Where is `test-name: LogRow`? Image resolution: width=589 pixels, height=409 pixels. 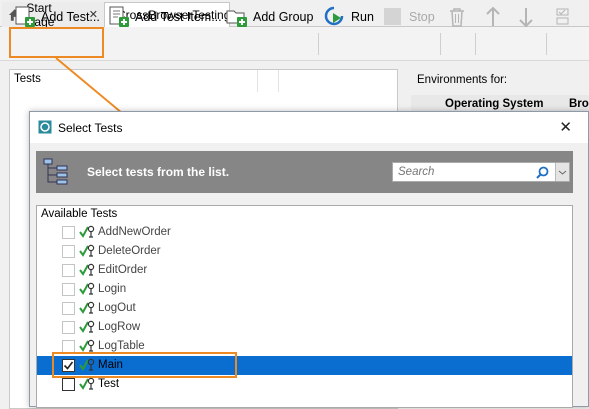
test-name: LogRow is located at coordinates (119, 327).